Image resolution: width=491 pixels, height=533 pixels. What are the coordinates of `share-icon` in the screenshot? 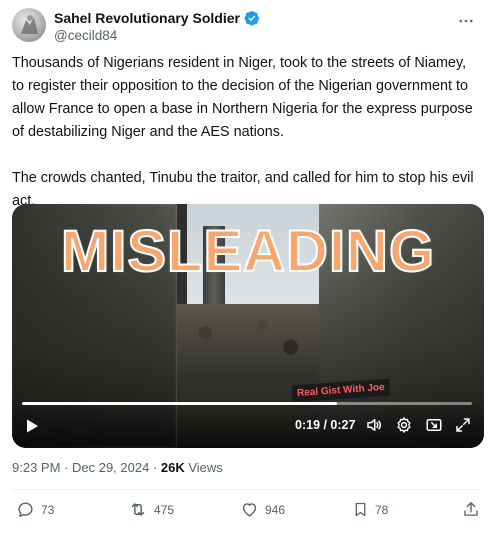 It's located at (471, 509).